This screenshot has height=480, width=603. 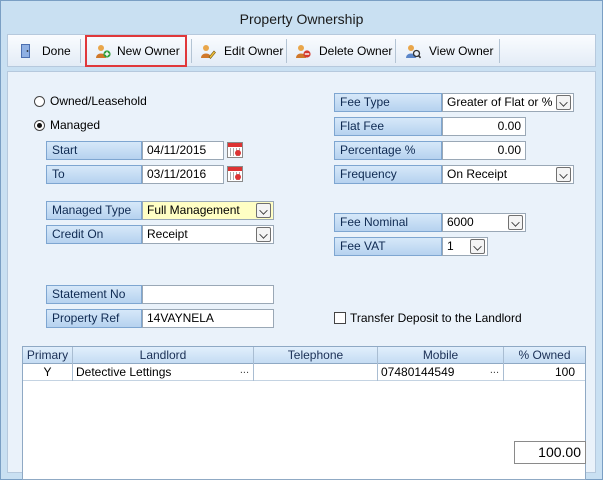 What do you see at coordinates (94, 318) in the screenshot?
I see `property-ref-label: Property Ref` at bounding box center [94, 318].